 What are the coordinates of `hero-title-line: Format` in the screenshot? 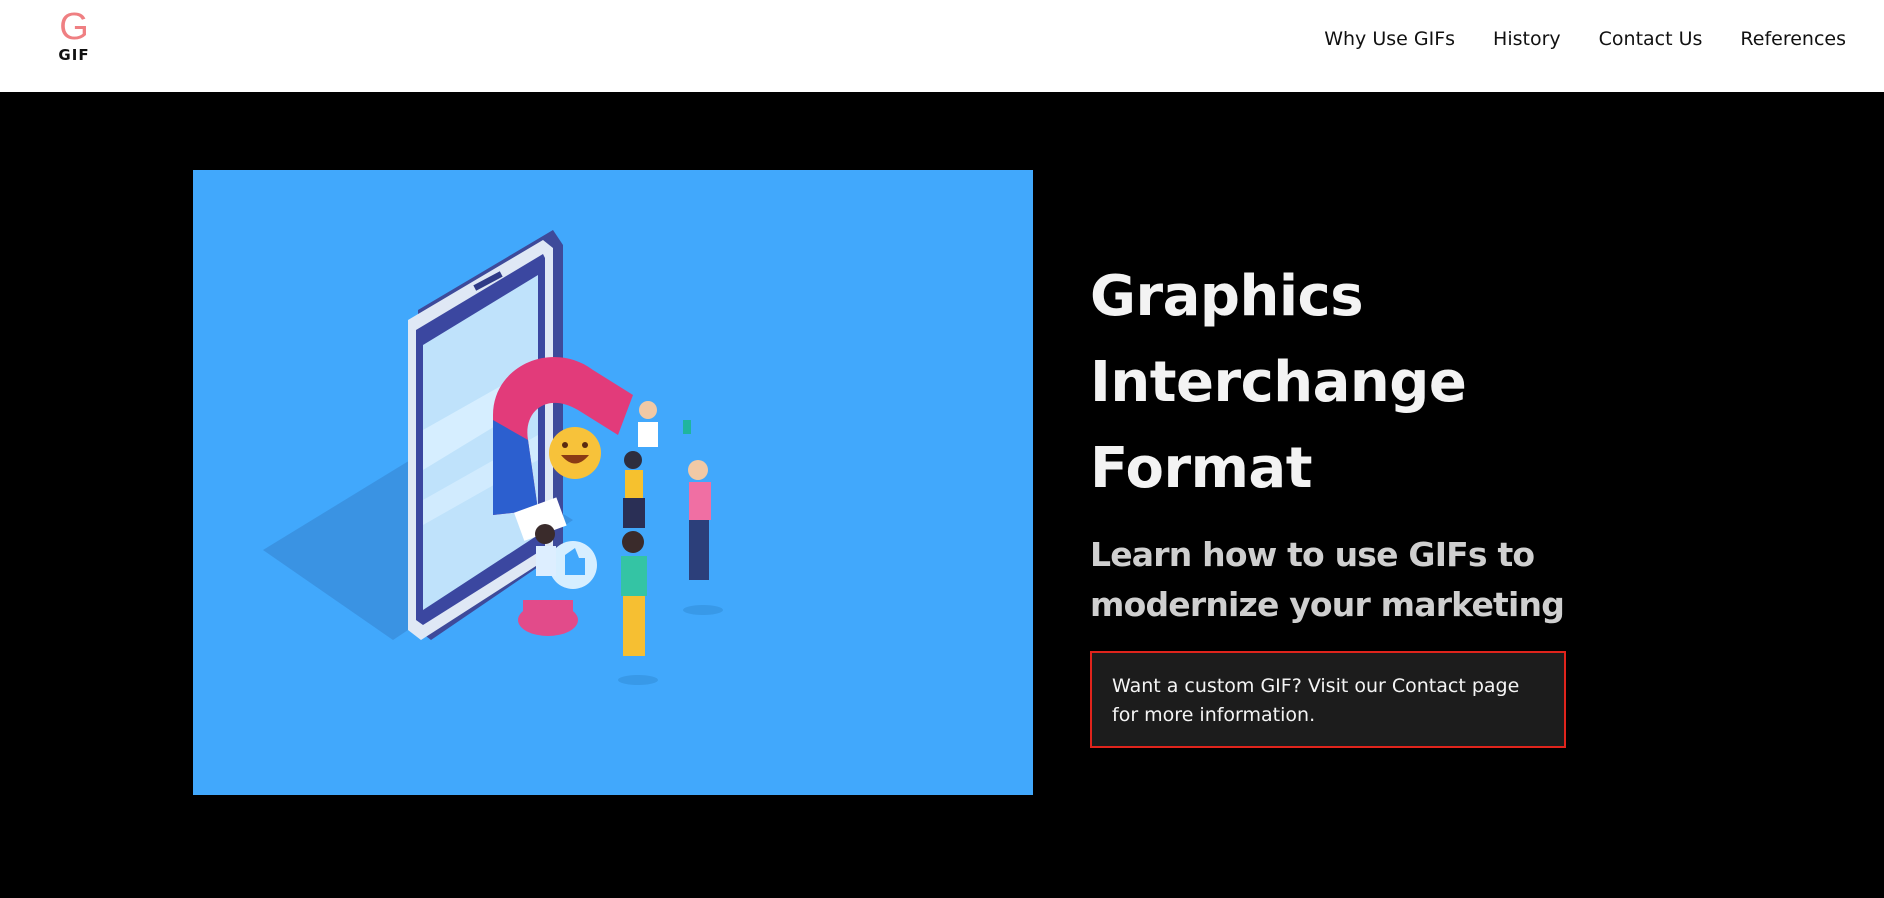 It's located at (1201, 468).